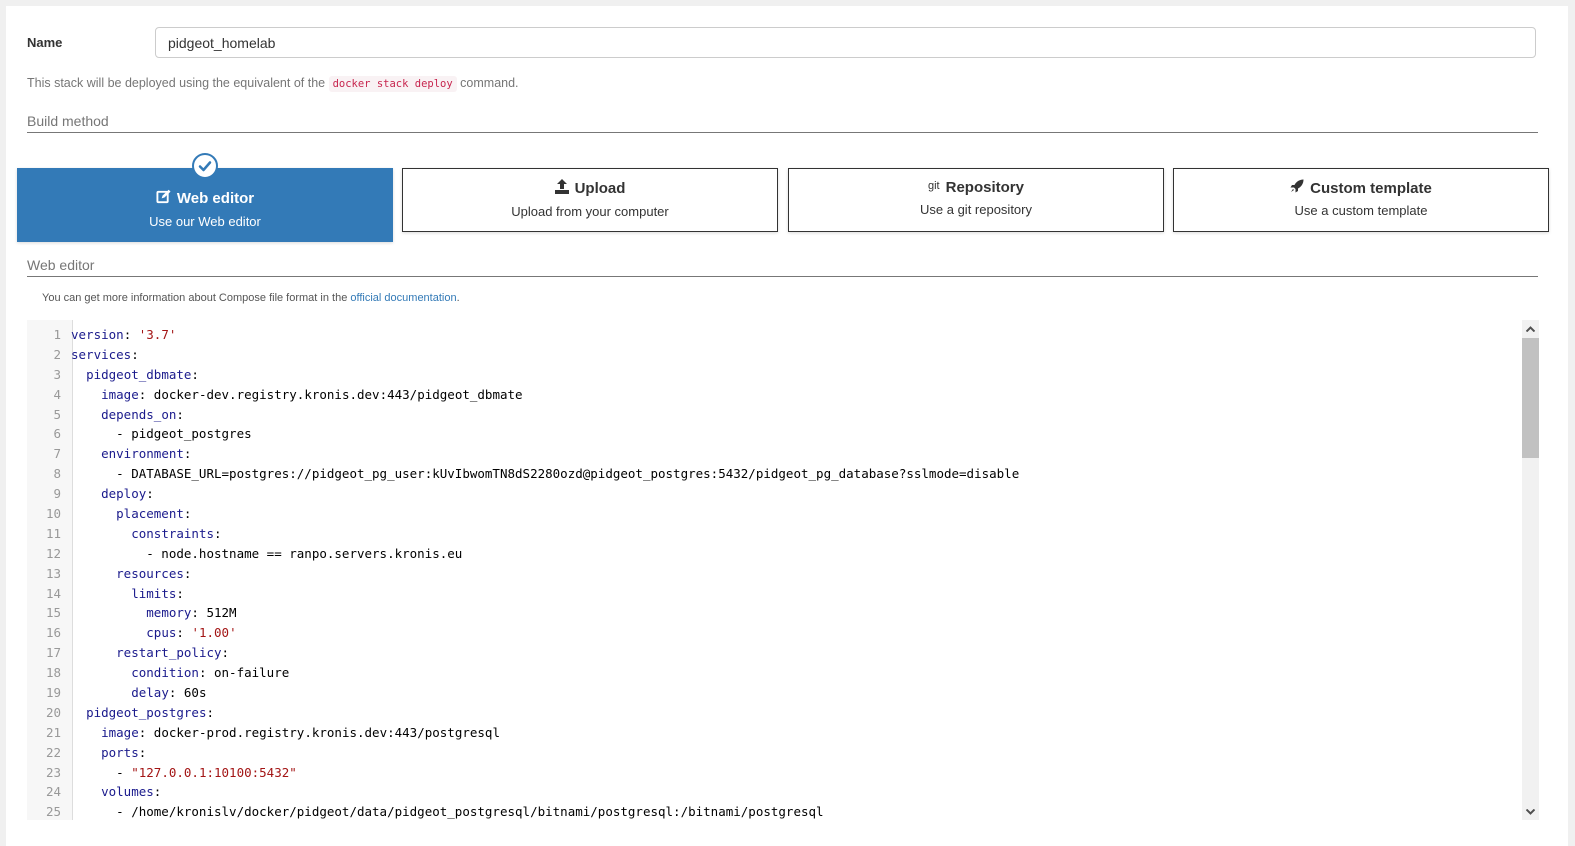 The width and height of the screenshot is (1575, 846). Describe the element at coordinates (57, 334) in the screenshot. I see `line-number: 1` at that location.